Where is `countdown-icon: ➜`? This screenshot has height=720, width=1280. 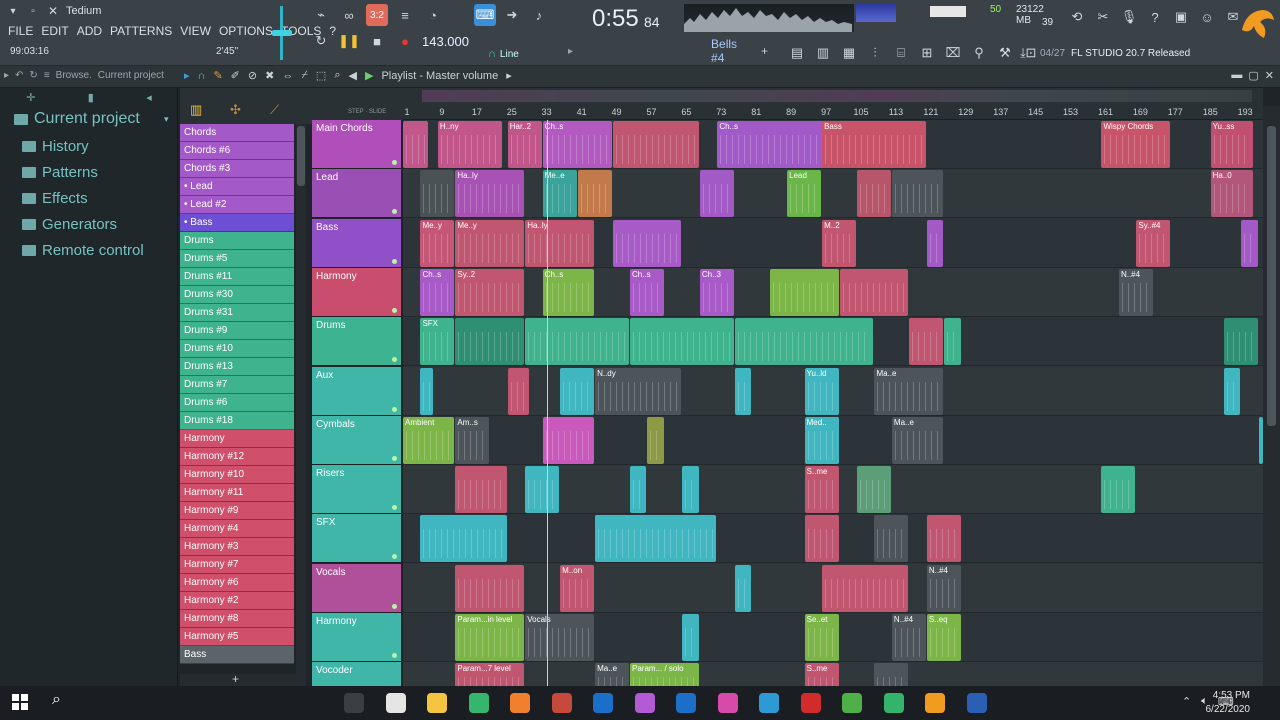
countdown-icon: ➜ is located at coordinates (512, 15).